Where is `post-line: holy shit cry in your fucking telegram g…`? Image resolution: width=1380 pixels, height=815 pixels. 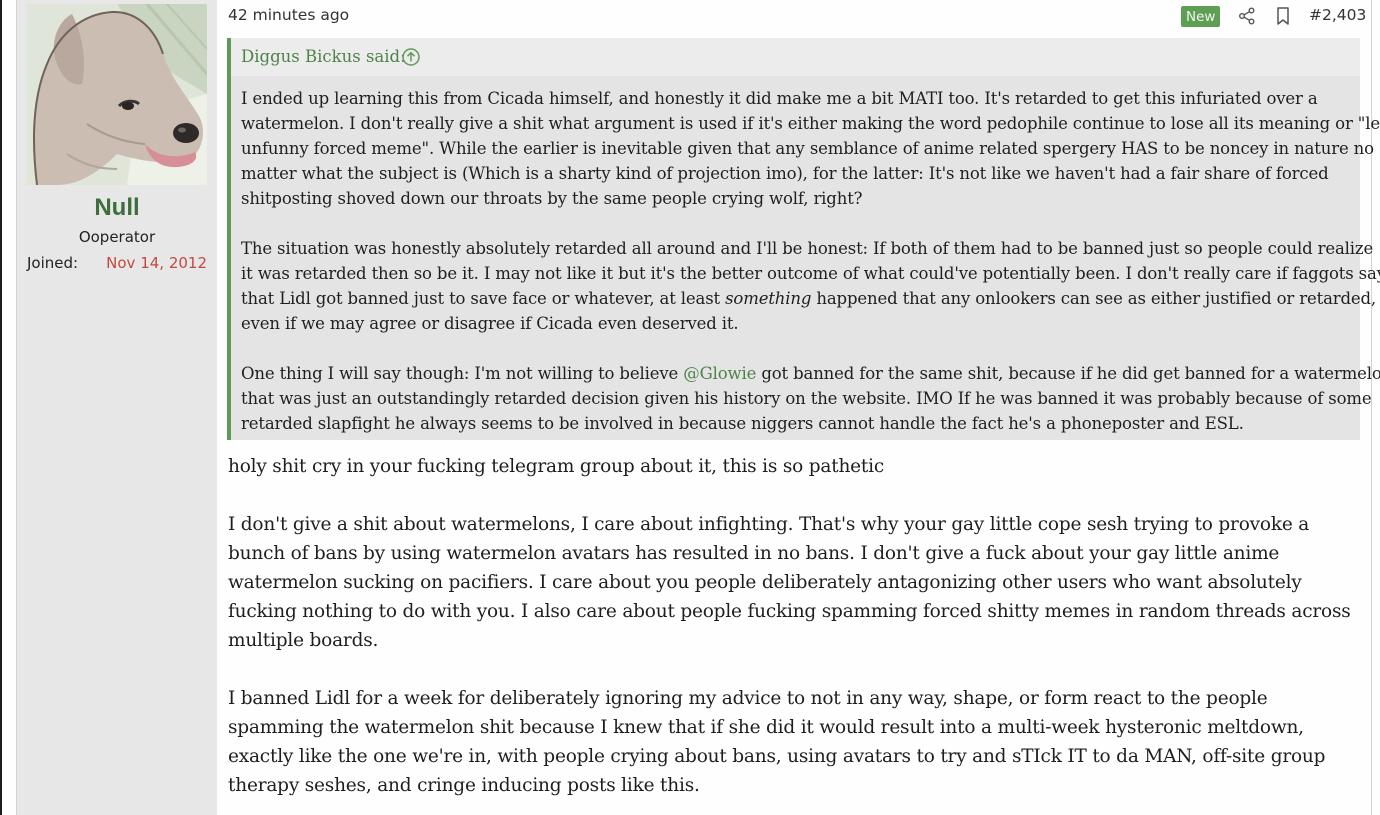 post-line: holy shit cry in your fucking telegram g… is located at coordinates (556, 466).